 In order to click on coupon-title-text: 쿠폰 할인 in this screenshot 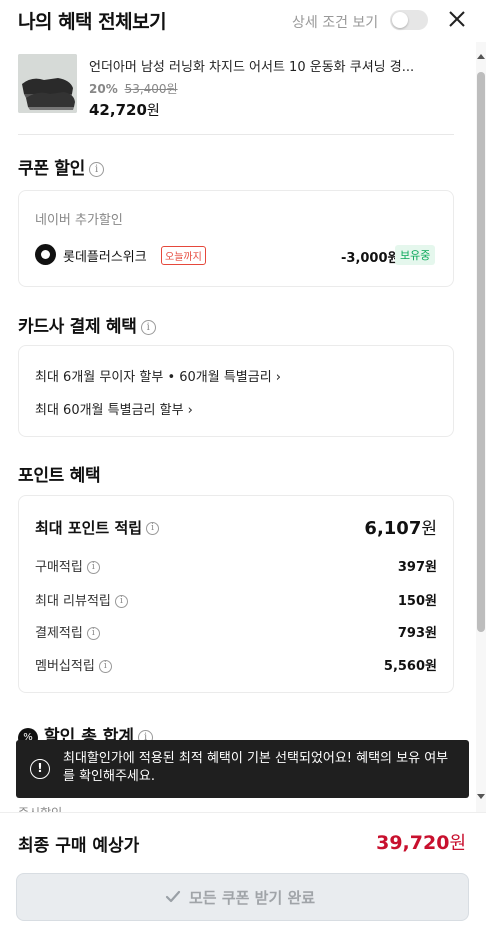, I will do `click(51, 169)`.